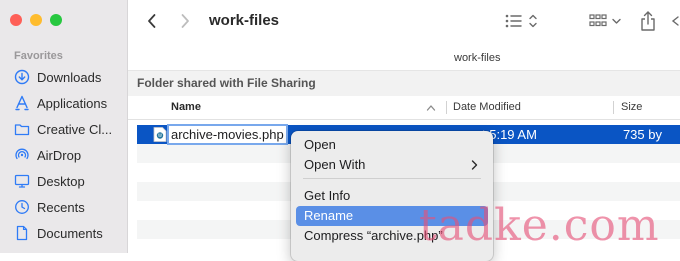 This screenshot has height=261, width=680. Describe the element at coordinates (36, 20) in the screenshot. I see `minimize-window-button` at that location.